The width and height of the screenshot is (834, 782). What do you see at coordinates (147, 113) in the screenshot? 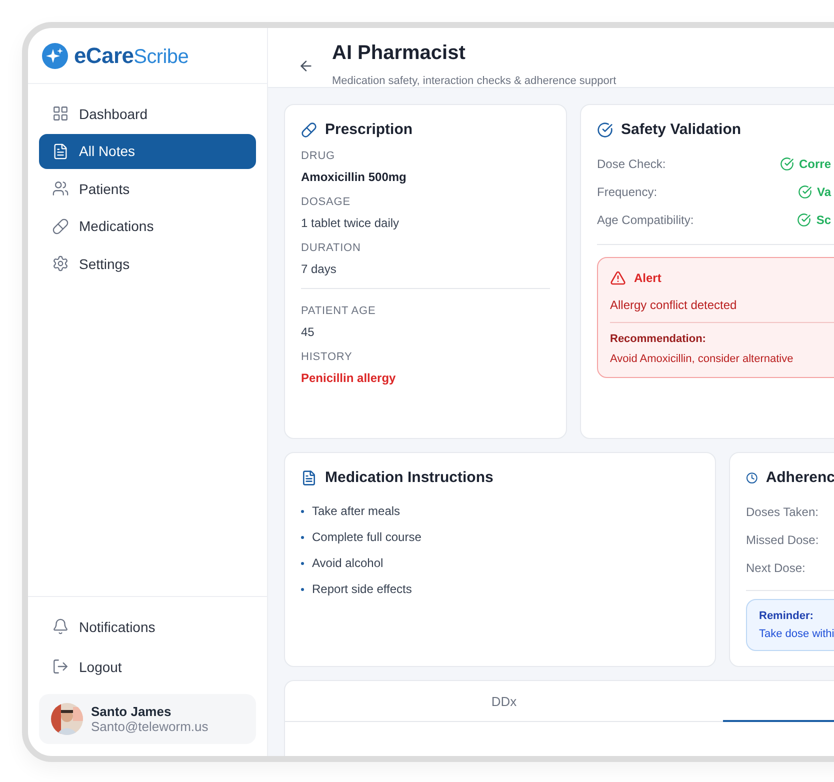
I see `nav-item: Dashboard` at bounding box center [147, 113].